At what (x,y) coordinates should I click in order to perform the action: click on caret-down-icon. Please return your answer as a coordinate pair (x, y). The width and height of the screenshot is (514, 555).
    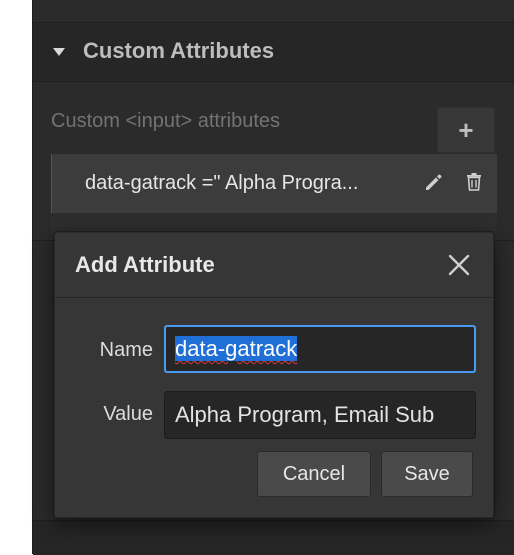
    Looking at the image, I should click on (59, 52).